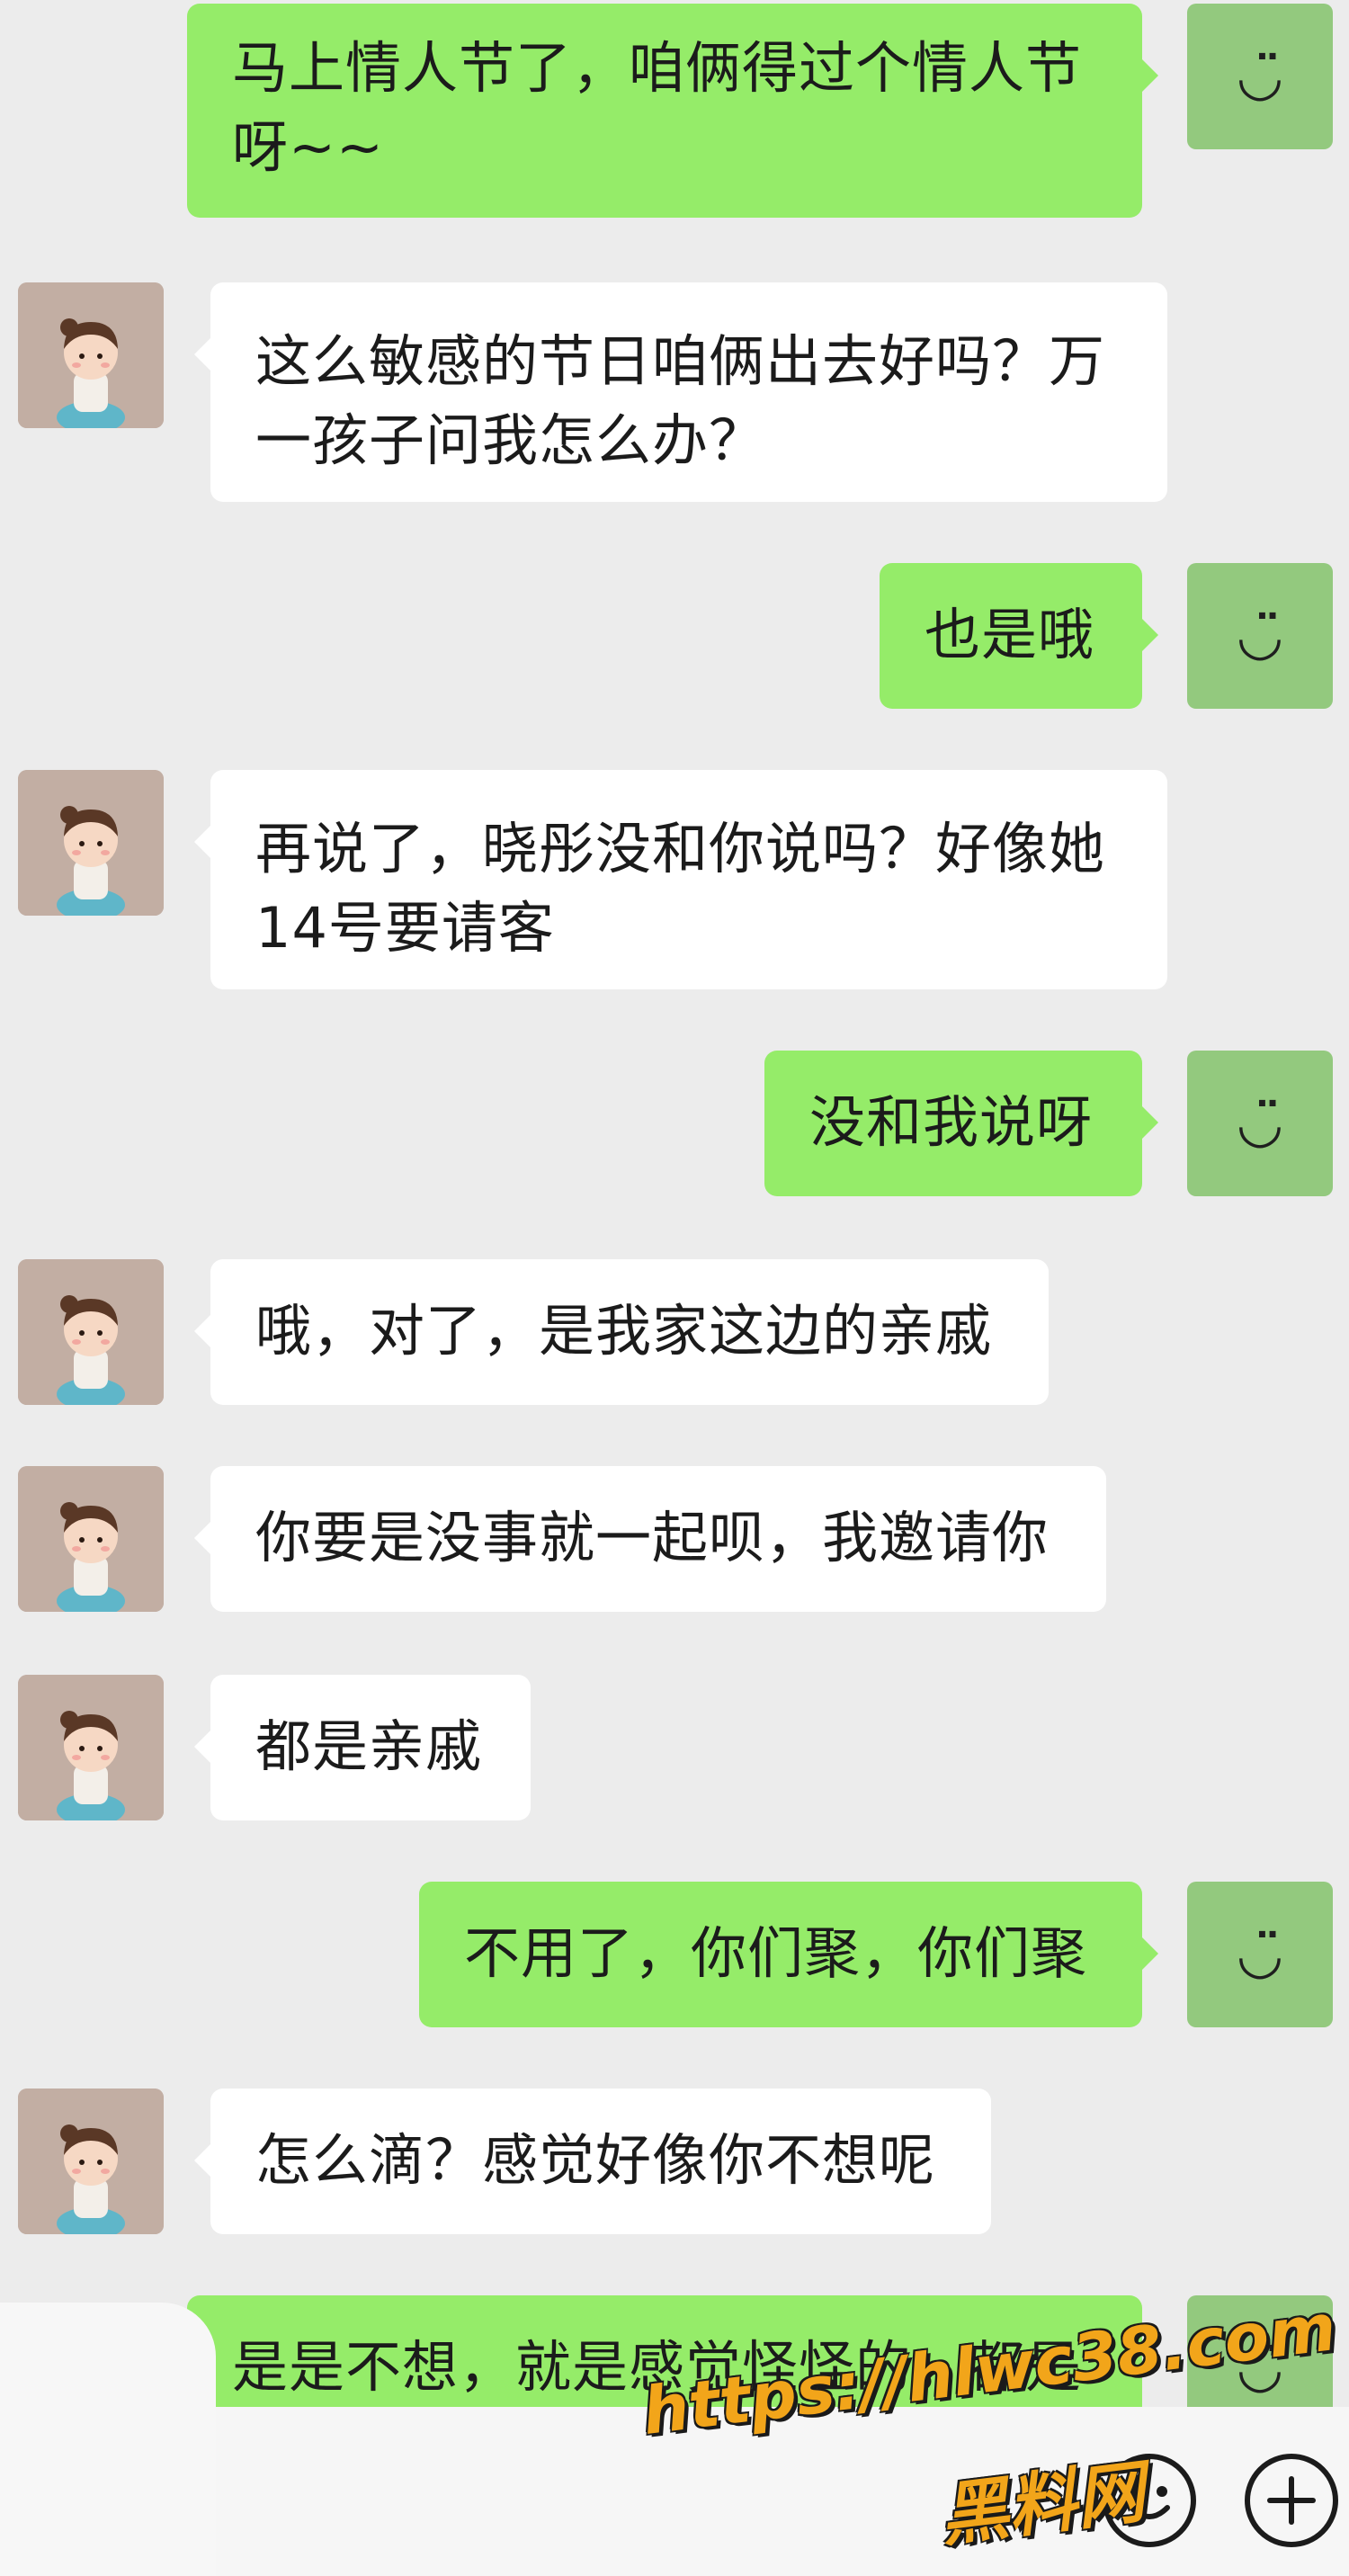 This screenshot has width=1349, height=2576. I want to click on message-text: 也是哦, so click(1010, 634).